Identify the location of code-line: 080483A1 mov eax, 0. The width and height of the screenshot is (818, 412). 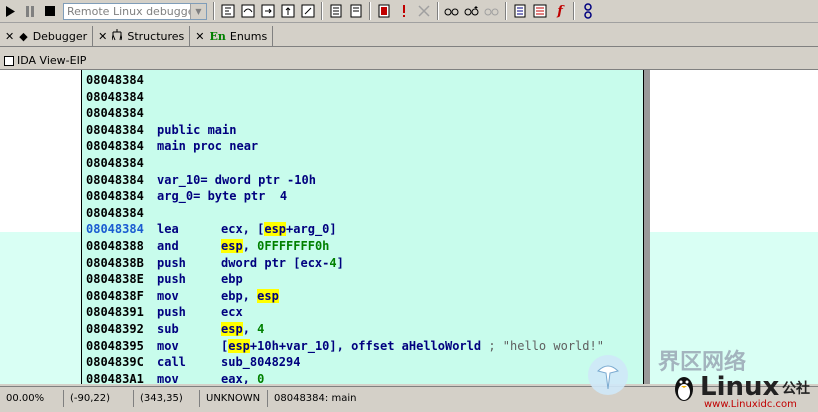
(363, 377).